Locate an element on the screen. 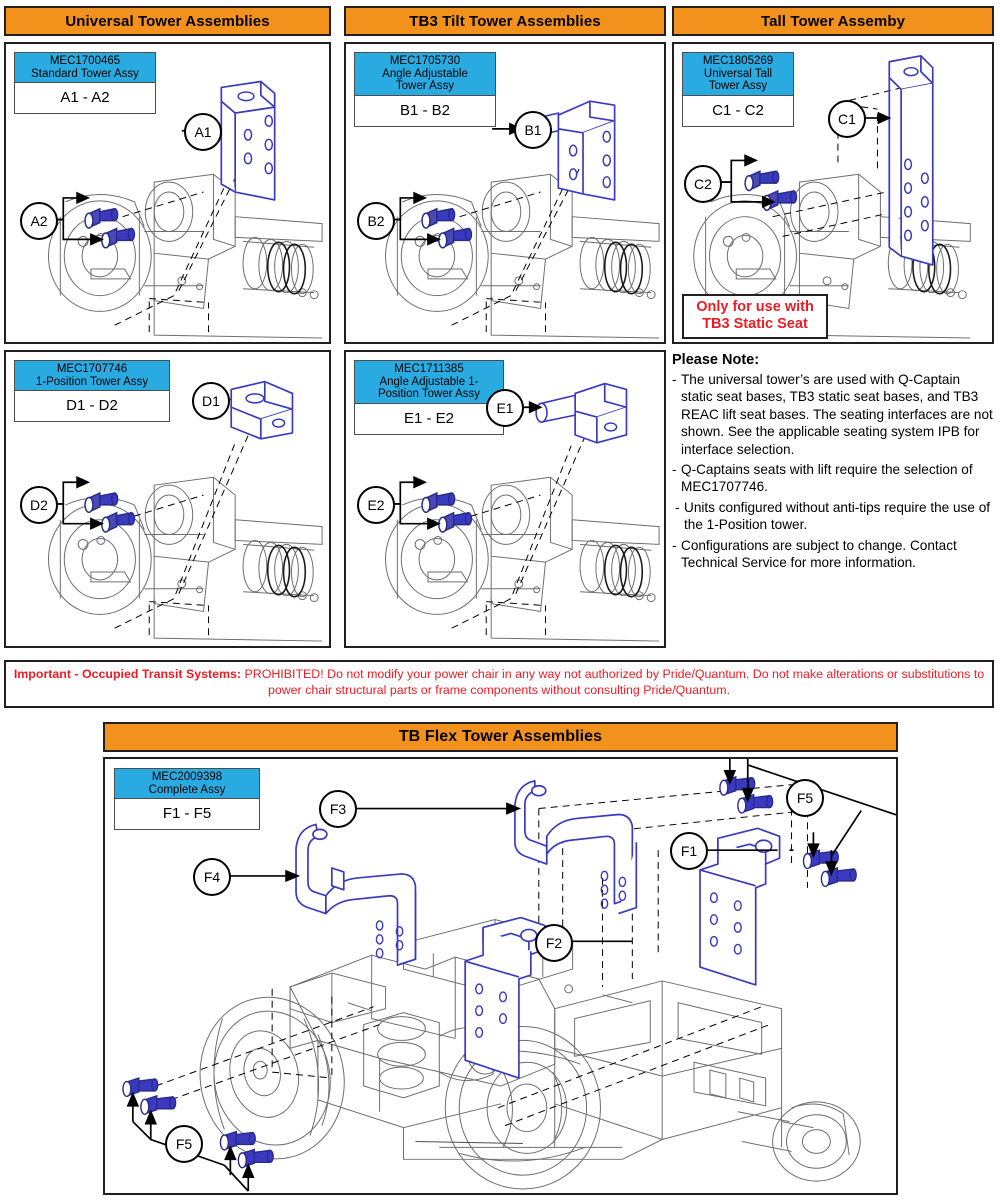 Image resolution: width=1000 pixels, height=1200 pixels. part-name-c: Universal Tall Tower Assy is located at coordinates (738, 80).